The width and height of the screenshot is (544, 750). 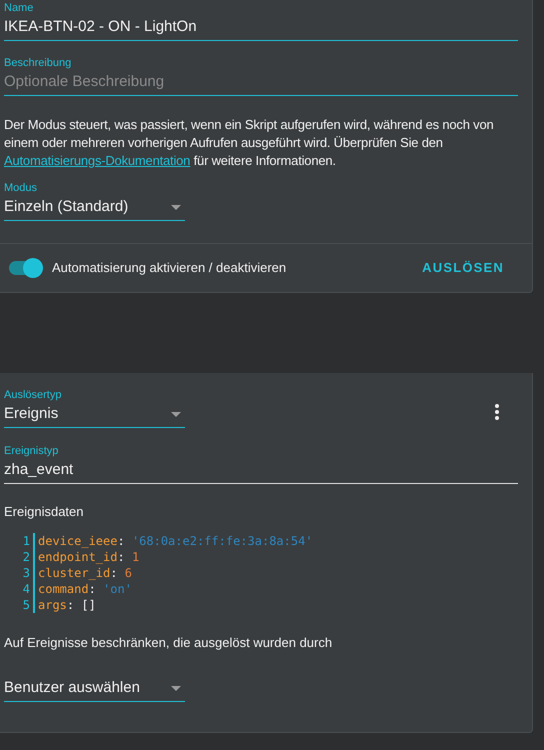 What do you see at coordinates (33, 395) in the screenshot?
I see `field-label: Auslösertyp` at bounding box center [33, 395].